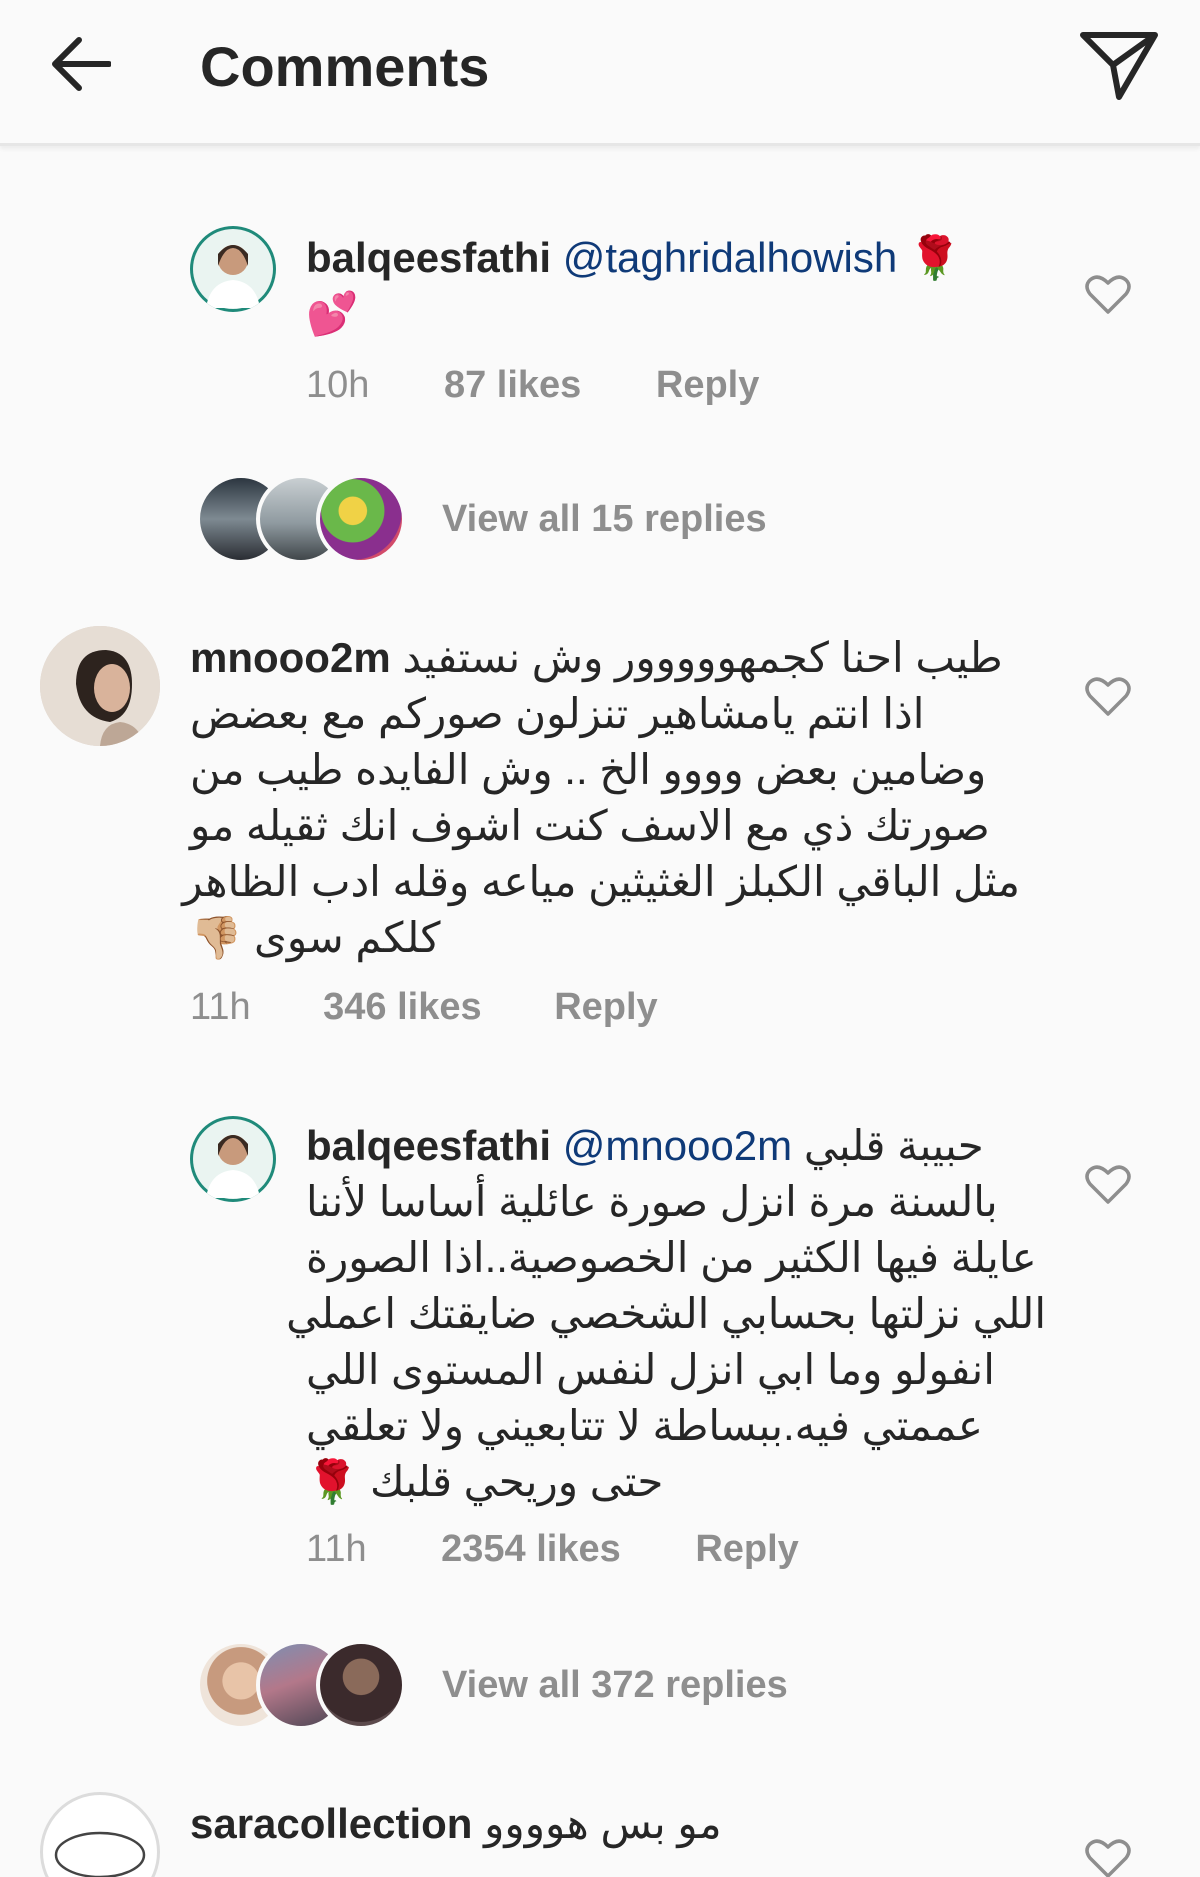 The height and width of the screenshot is (1877, 1200). What do you see at coordinates (332, 313) in the screenshot?
I see `hearts-emoji: 💕` at bounding box center [332, 313].